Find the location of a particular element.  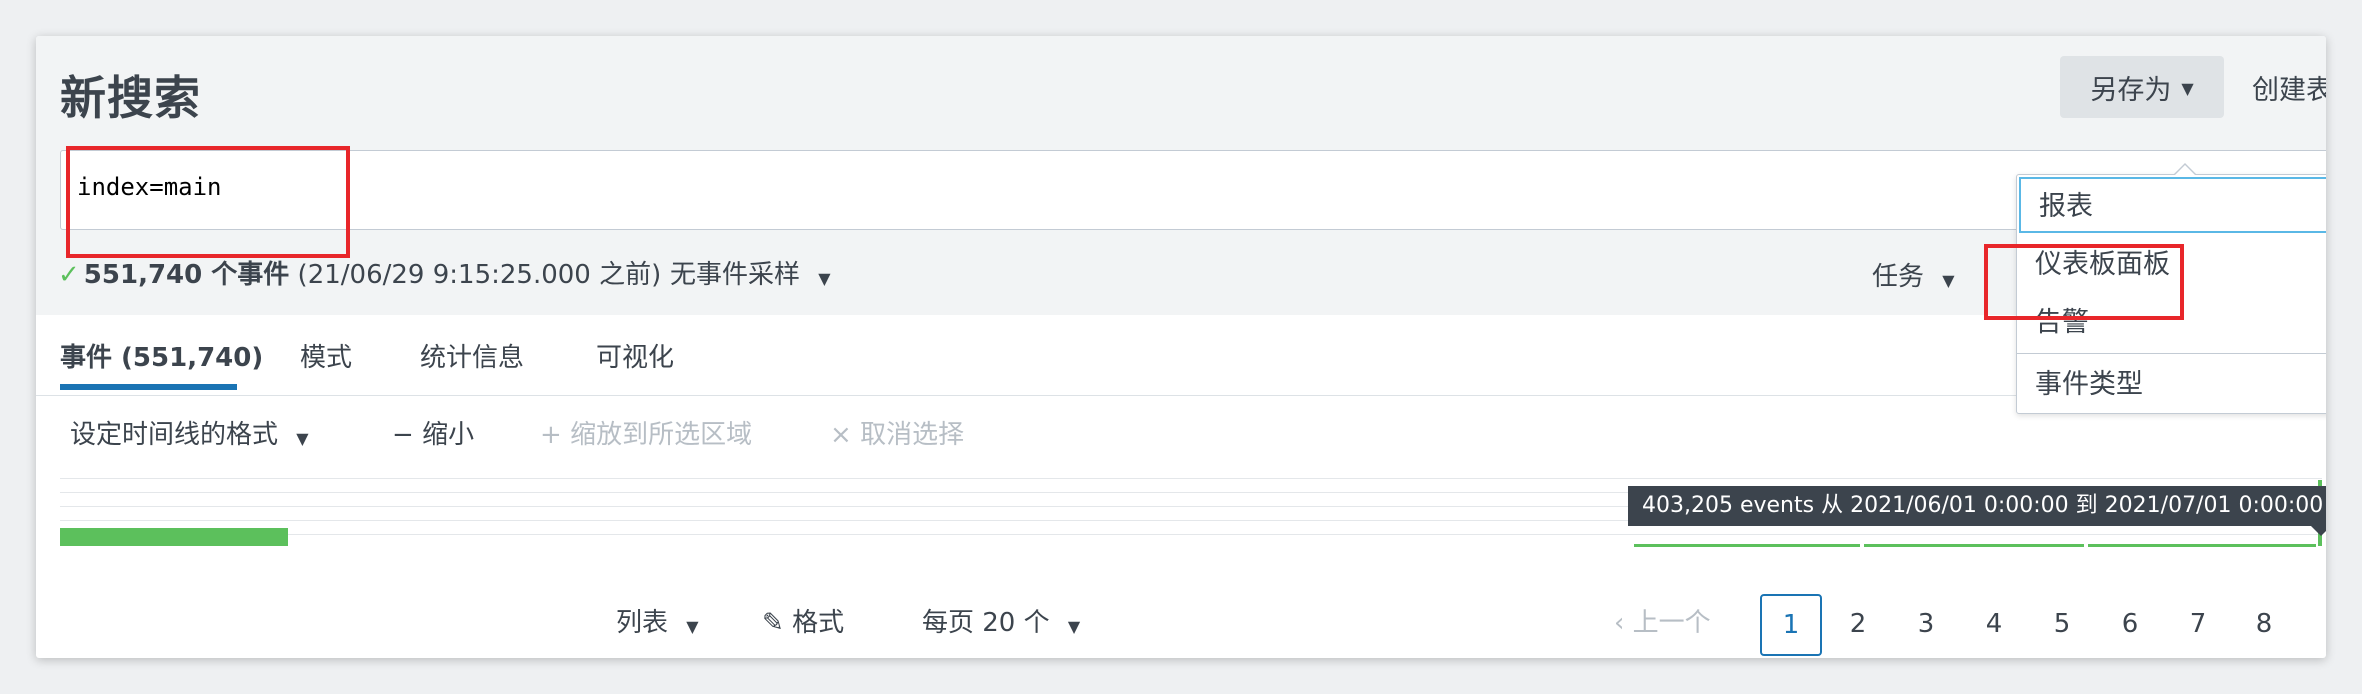

save-as-label: 另存为 is located at coordinates (2131, 90).